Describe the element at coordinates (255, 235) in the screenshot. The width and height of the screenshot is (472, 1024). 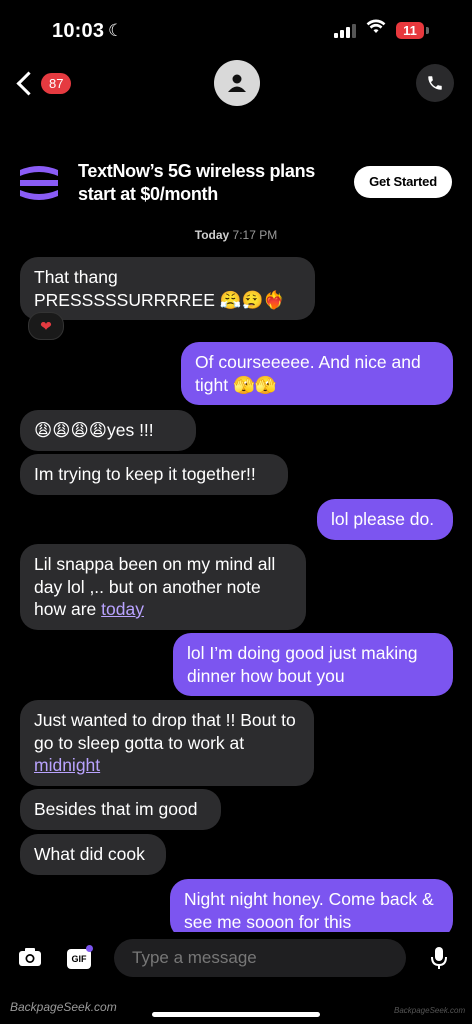
I see `date-time: 7:17 PM` at that location.